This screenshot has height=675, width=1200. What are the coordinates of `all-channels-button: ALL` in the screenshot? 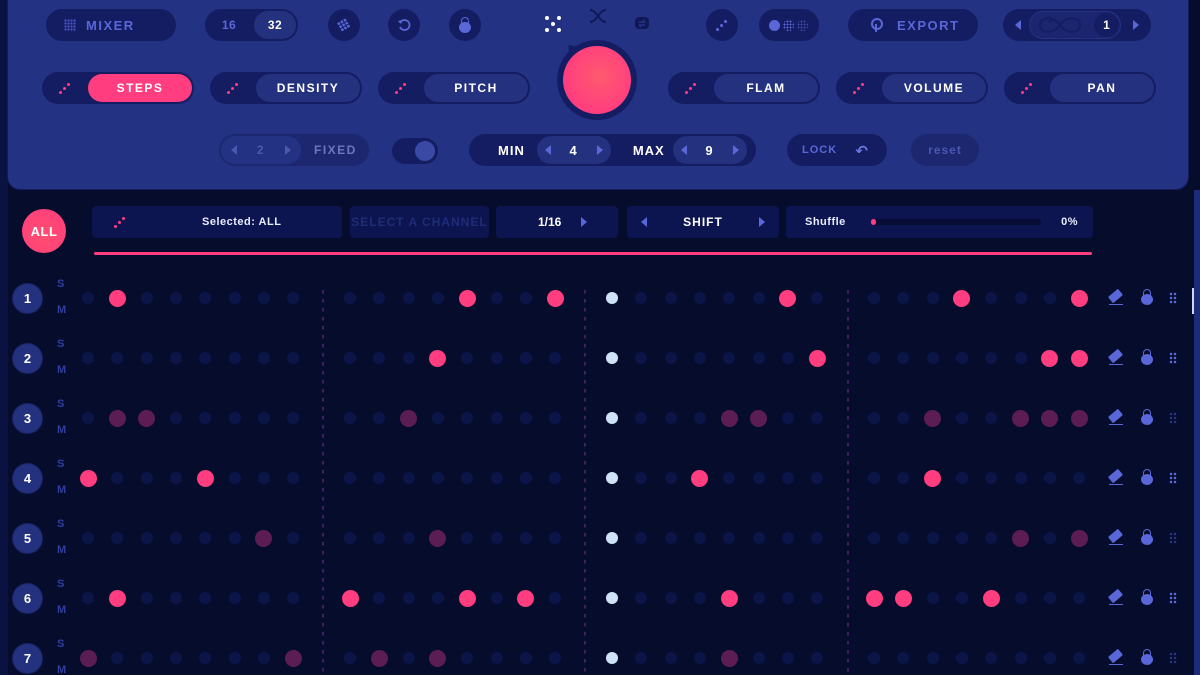 It's located at (44, 231).